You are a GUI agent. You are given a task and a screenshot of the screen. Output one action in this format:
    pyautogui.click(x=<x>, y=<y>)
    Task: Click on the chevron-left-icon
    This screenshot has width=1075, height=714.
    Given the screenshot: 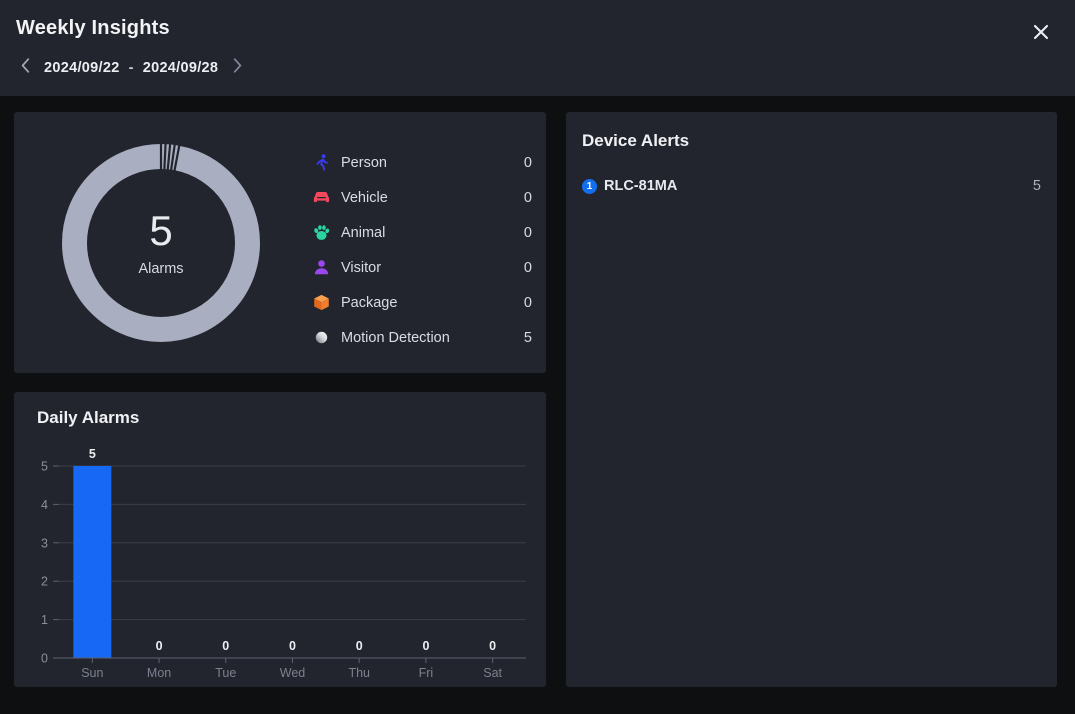 What is the action you would take?
    pyautogui.click(x=25, y=68)
    